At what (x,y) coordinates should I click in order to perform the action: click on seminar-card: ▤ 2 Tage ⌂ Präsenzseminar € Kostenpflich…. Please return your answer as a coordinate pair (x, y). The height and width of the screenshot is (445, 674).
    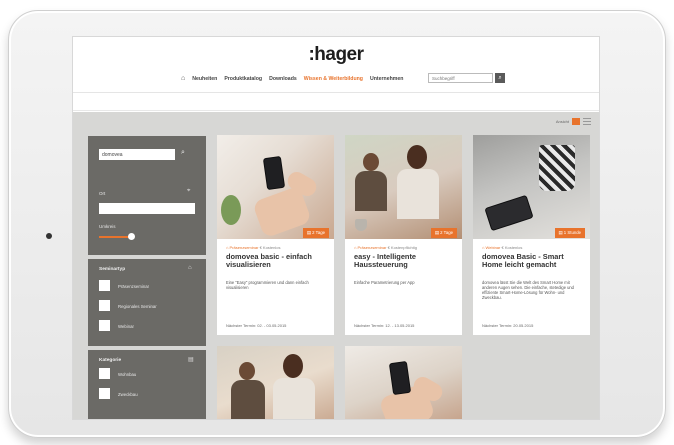
    Looking at the image, I should click on (403, 235).